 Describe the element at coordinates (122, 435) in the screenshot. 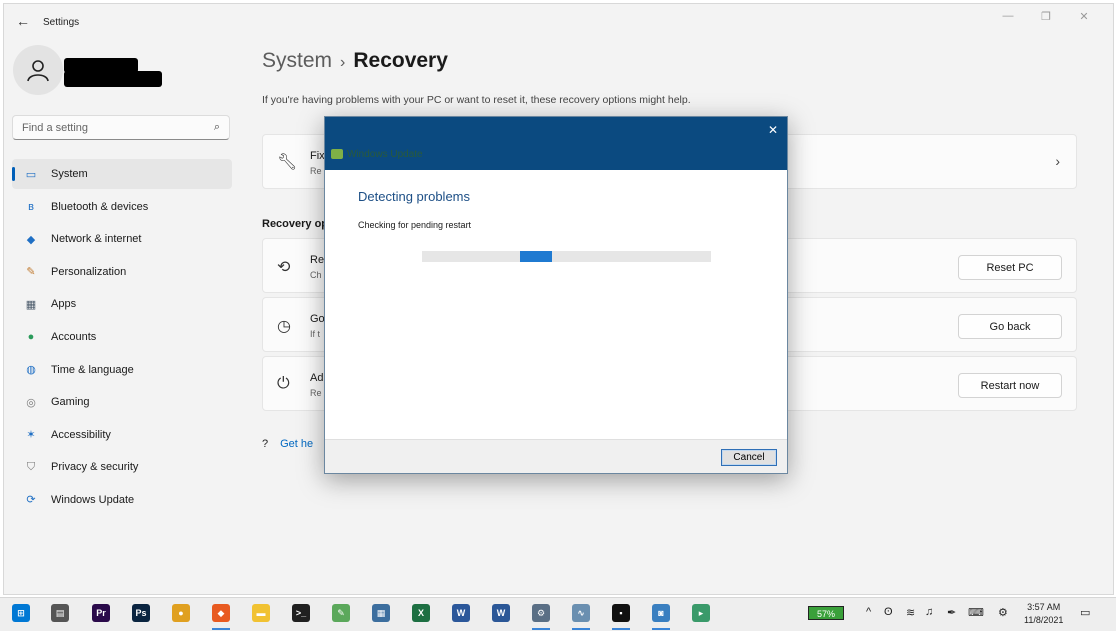

I see `sidebar-item-accessibility: ✶ Accessibility` at that location.